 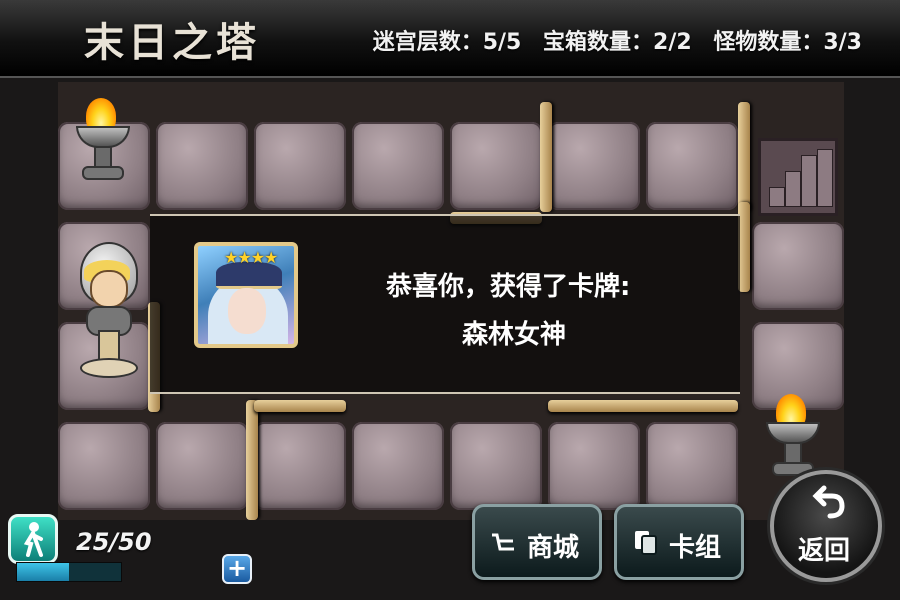 What do you see at coordinates (114, 542) in the screenshot?
I see `stamina-value: 25/50` at bounding box center [114, 542].